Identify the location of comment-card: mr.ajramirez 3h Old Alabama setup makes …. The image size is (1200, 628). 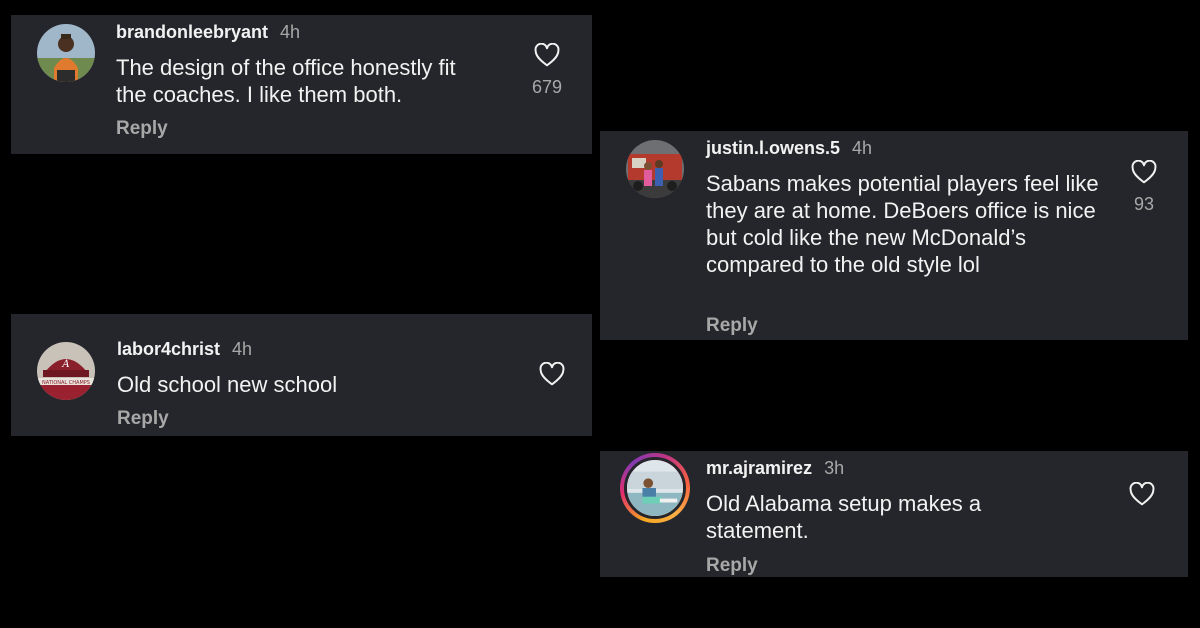
(894, 514).